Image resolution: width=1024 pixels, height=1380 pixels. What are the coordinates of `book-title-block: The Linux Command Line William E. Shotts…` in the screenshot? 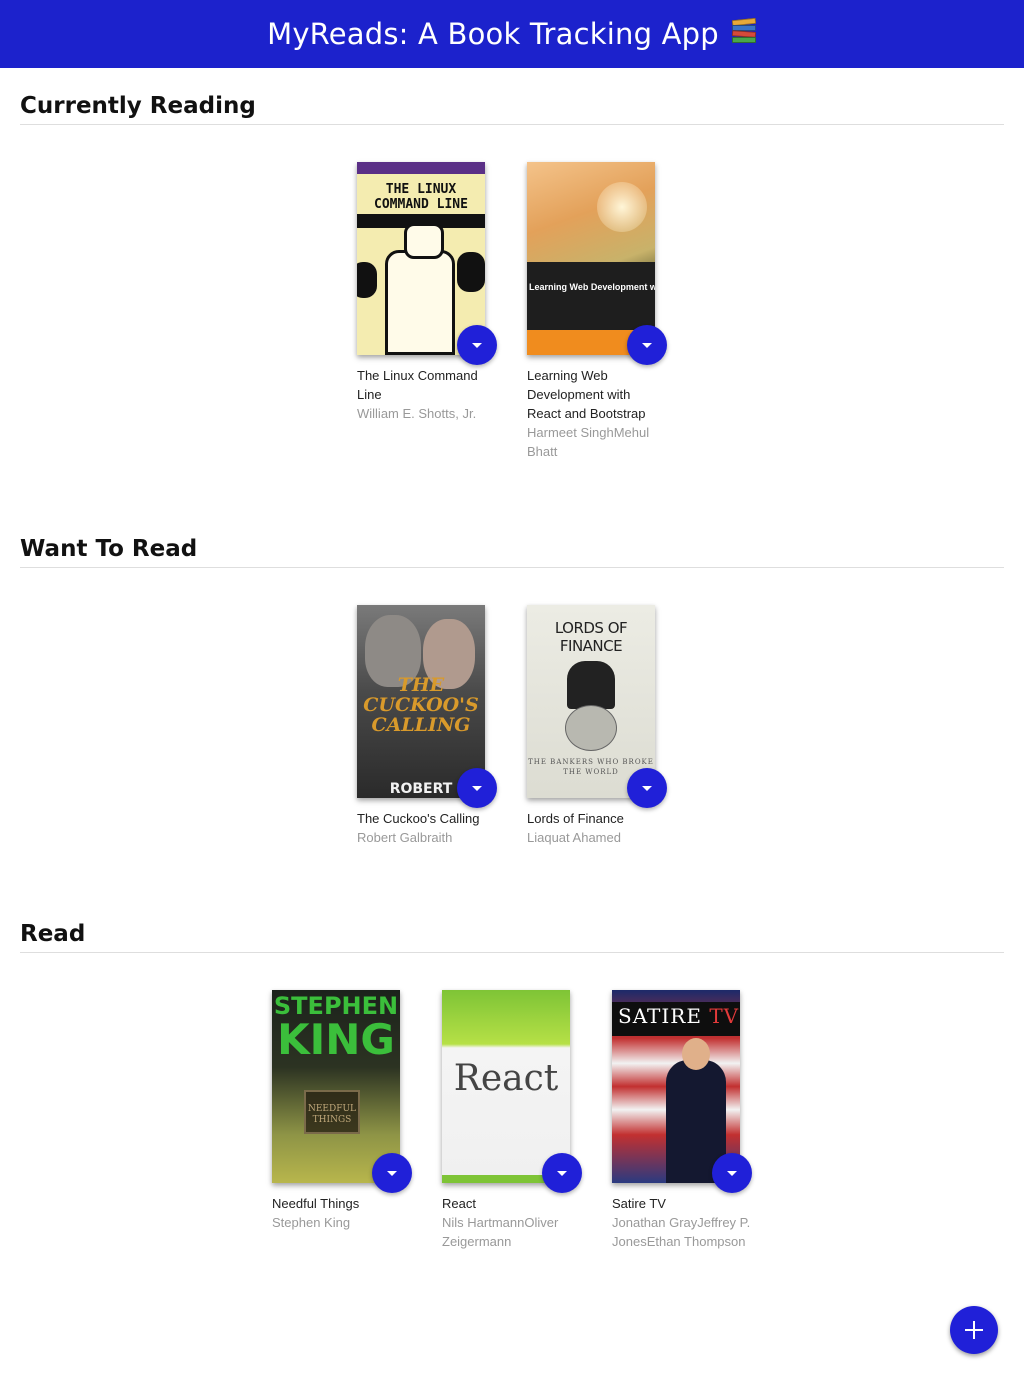 It's located at (427, 394).